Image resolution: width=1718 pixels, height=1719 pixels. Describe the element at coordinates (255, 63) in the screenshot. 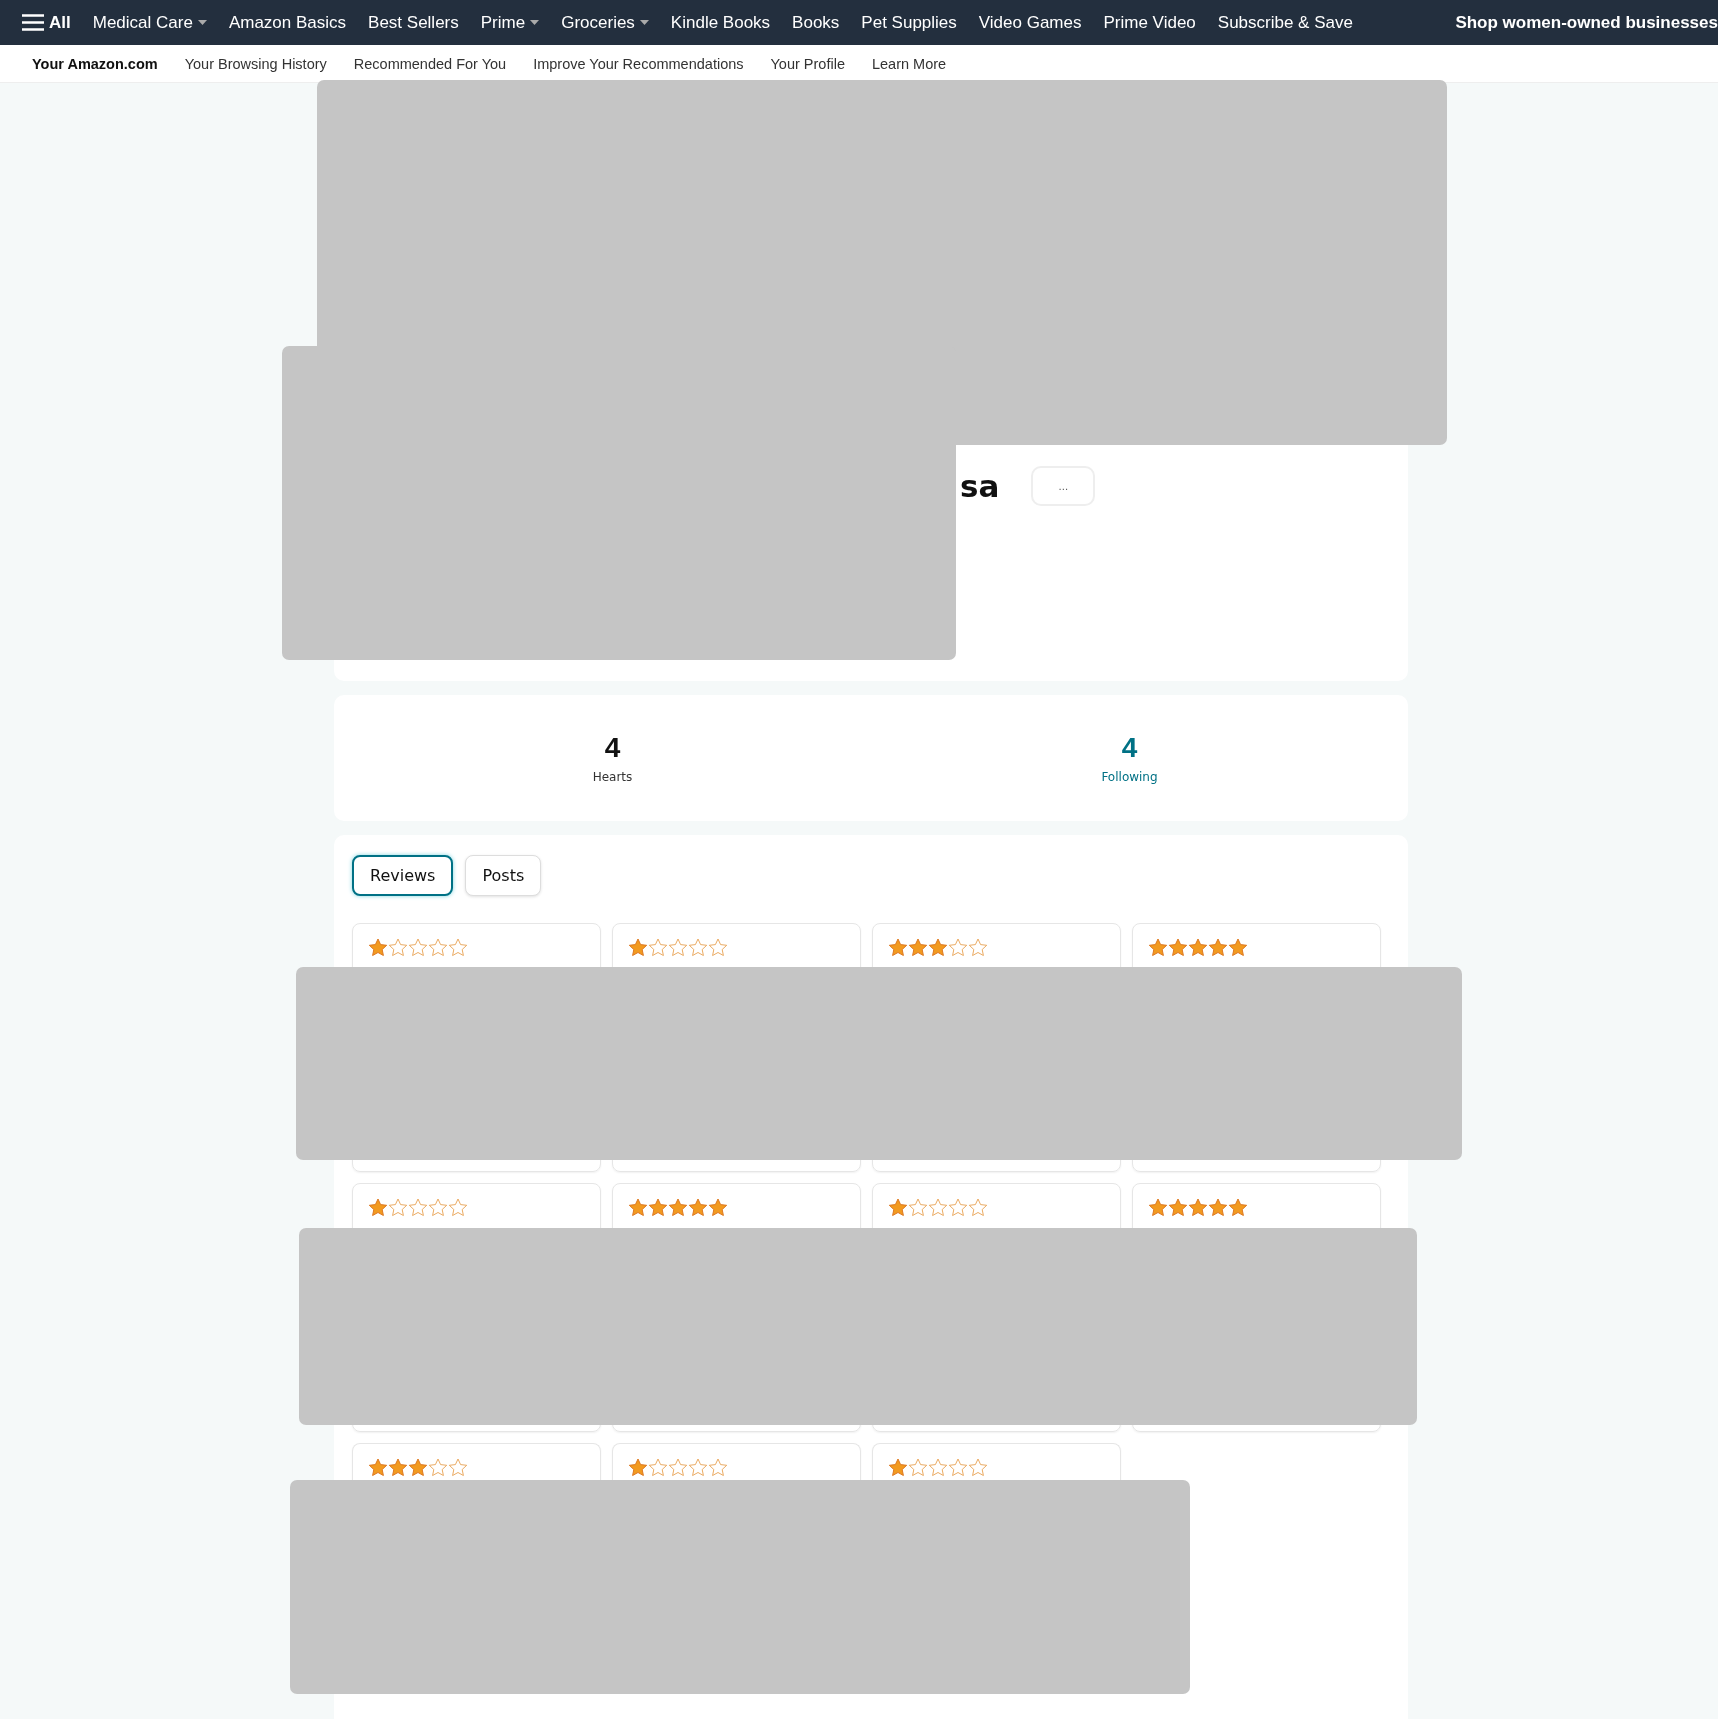

I see `subnav-link: Your Browsing History` at that location.